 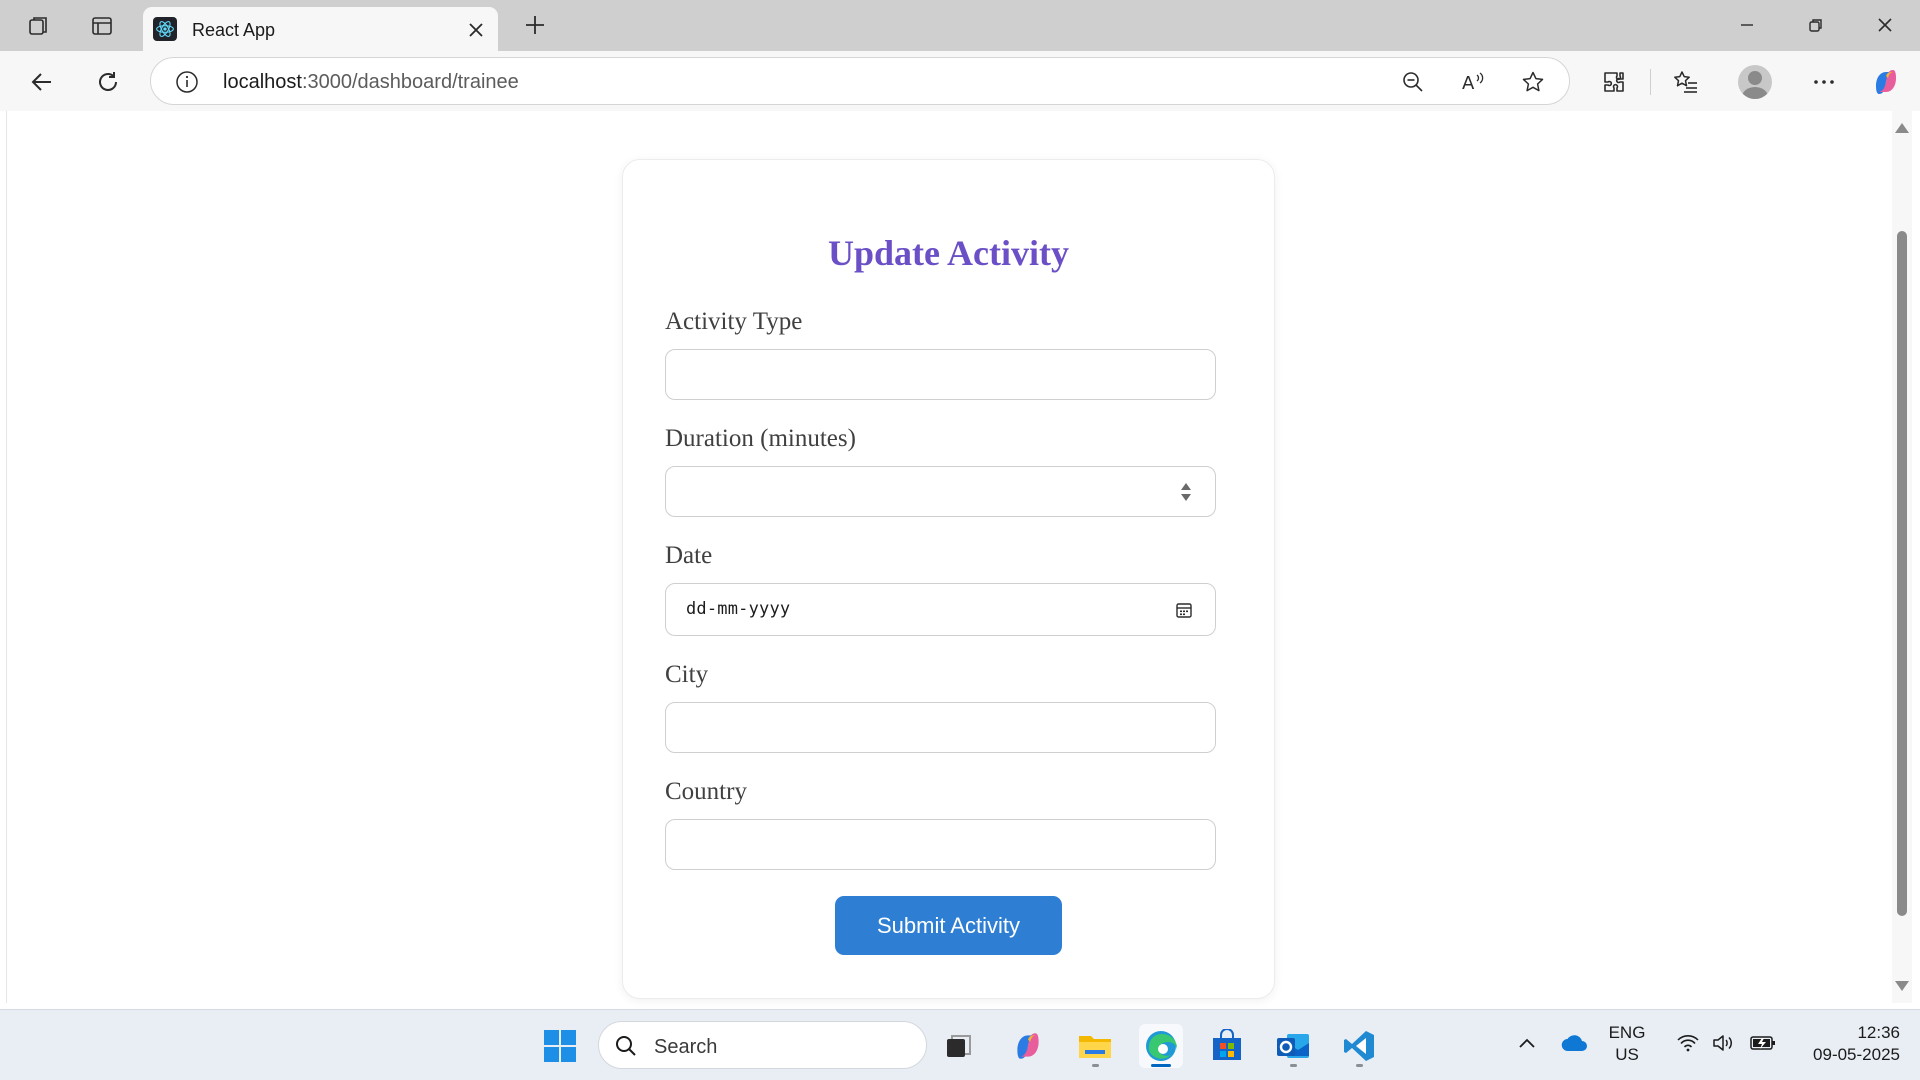 What do you see at coordinates (108, 82) in the screenshot?
I see `refresh-icon` at bounding box center [108, 82].